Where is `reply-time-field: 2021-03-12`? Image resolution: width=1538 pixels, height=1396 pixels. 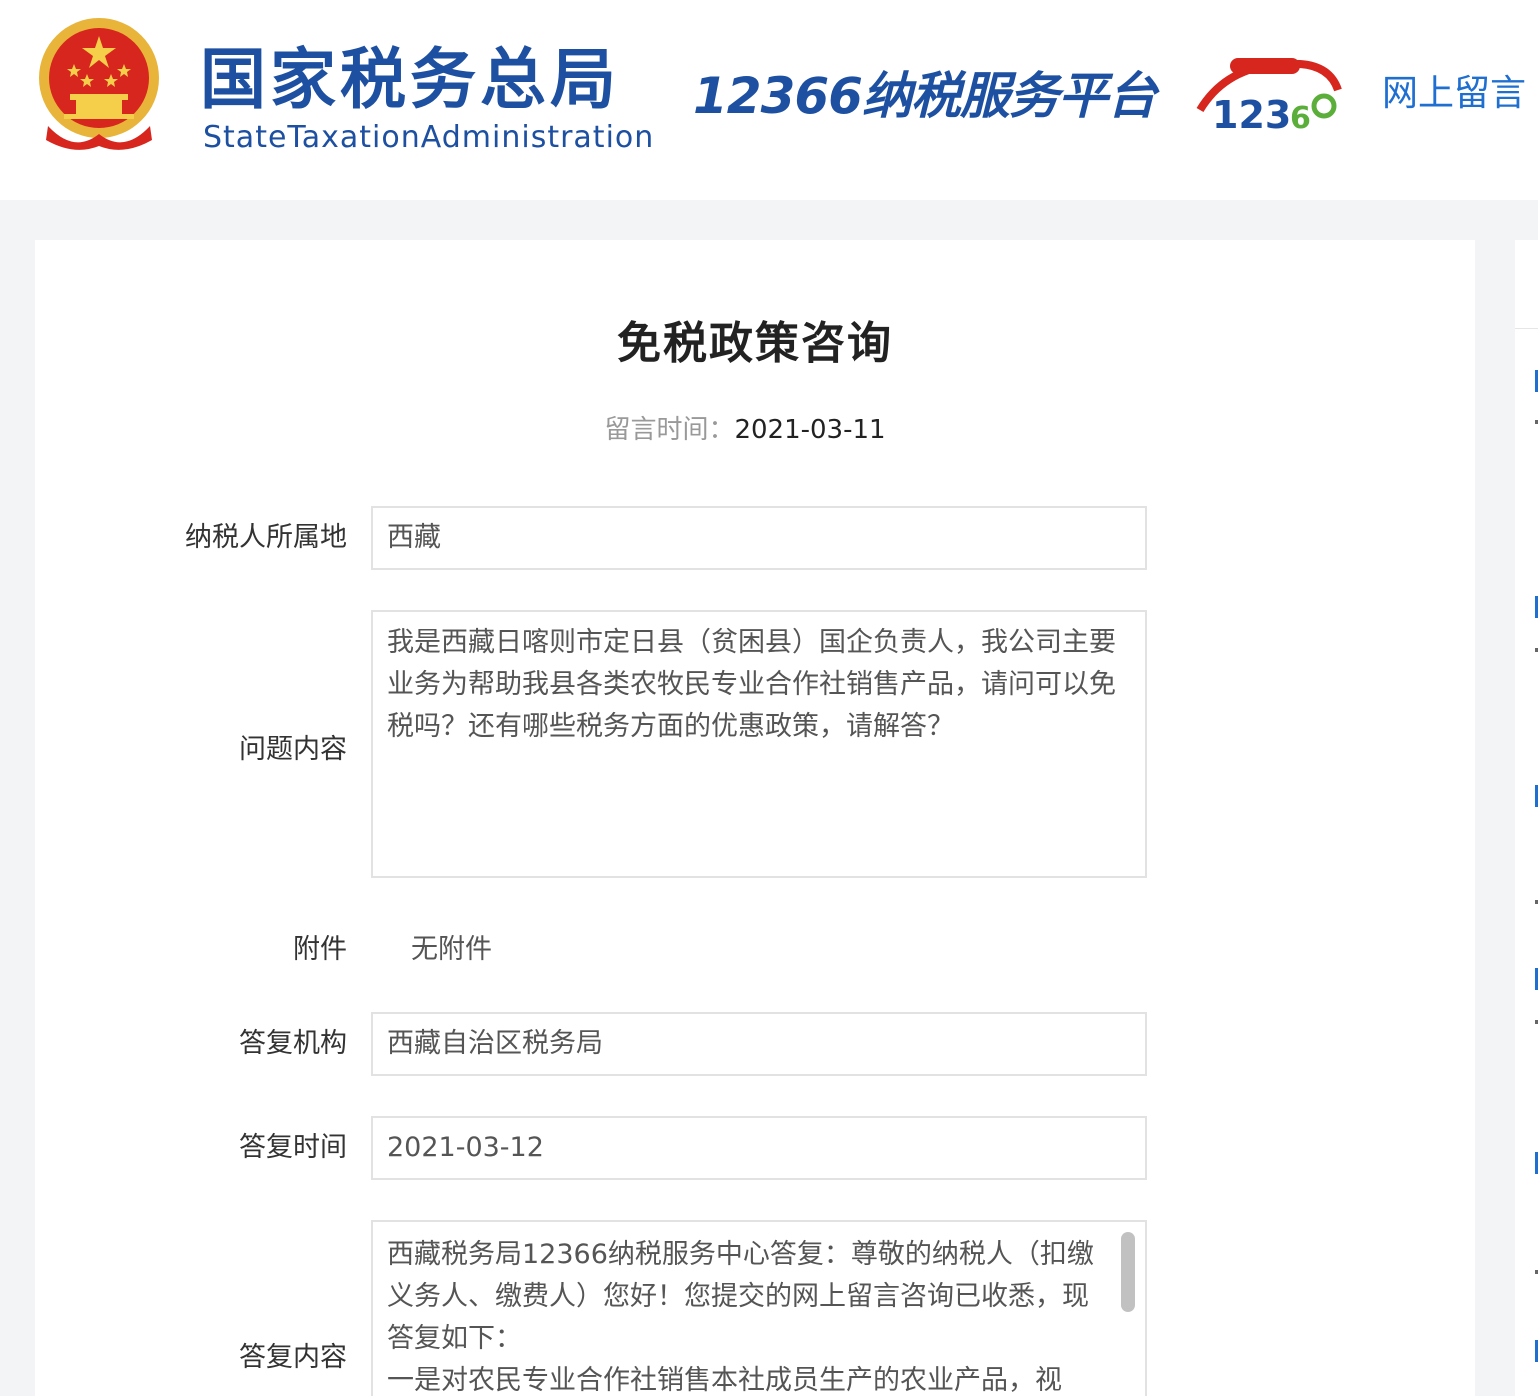
reply-time-field: 2021-03-12 is located at coordinates (759, 1148).